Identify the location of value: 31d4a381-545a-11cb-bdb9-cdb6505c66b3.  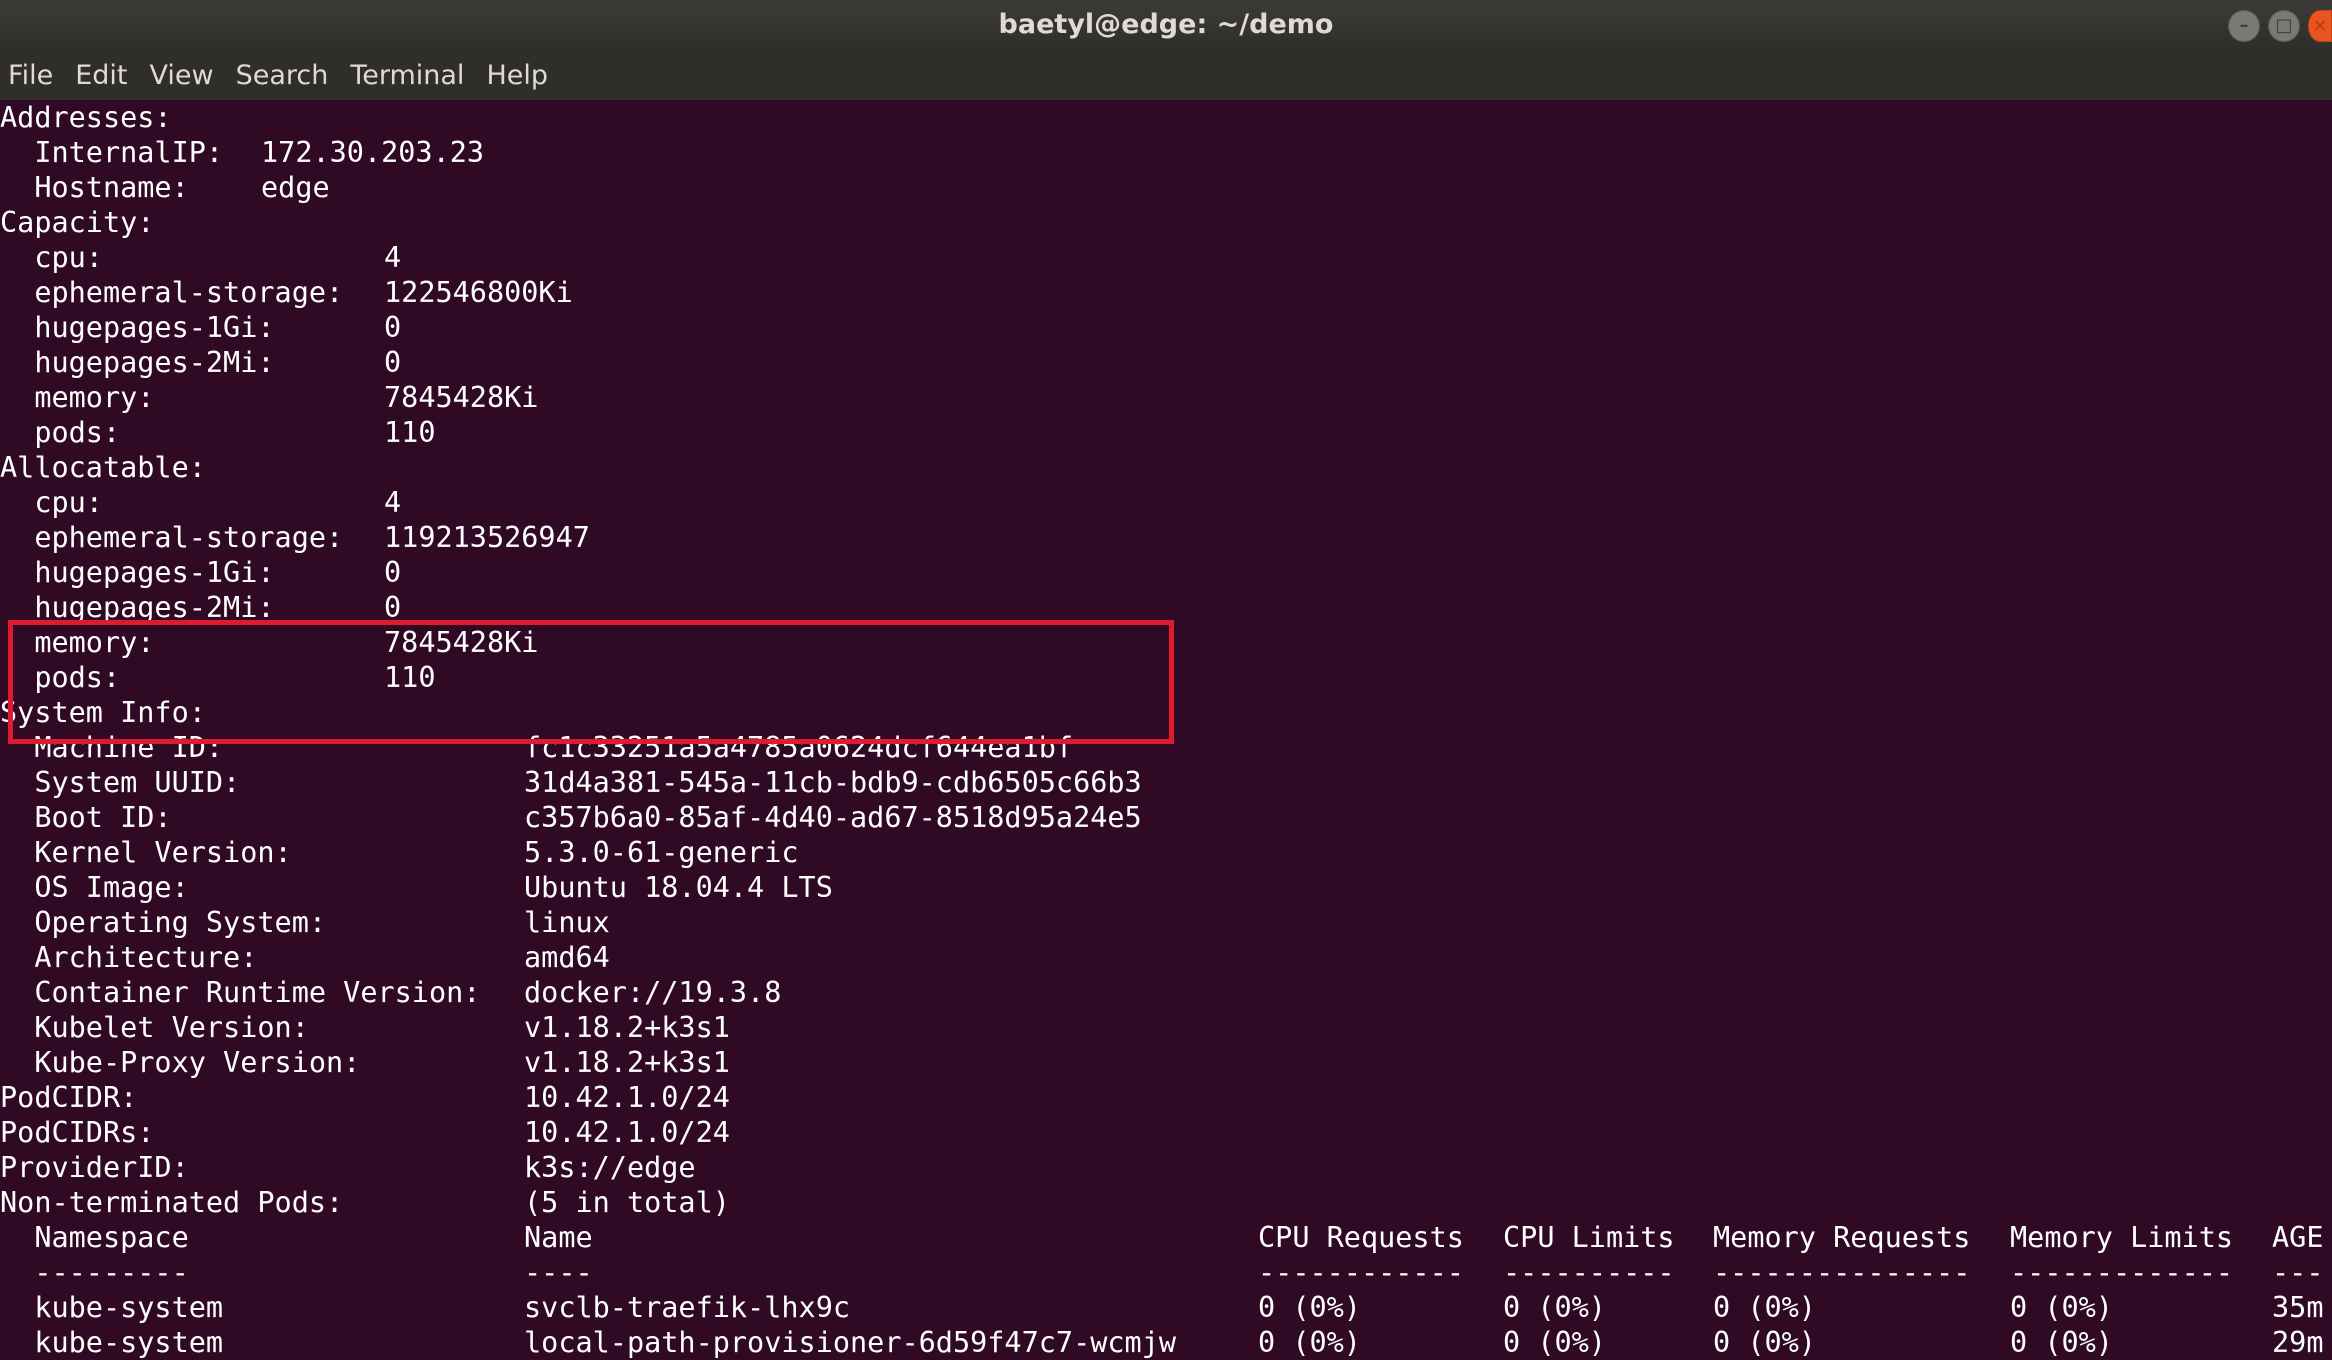
(833, 782).